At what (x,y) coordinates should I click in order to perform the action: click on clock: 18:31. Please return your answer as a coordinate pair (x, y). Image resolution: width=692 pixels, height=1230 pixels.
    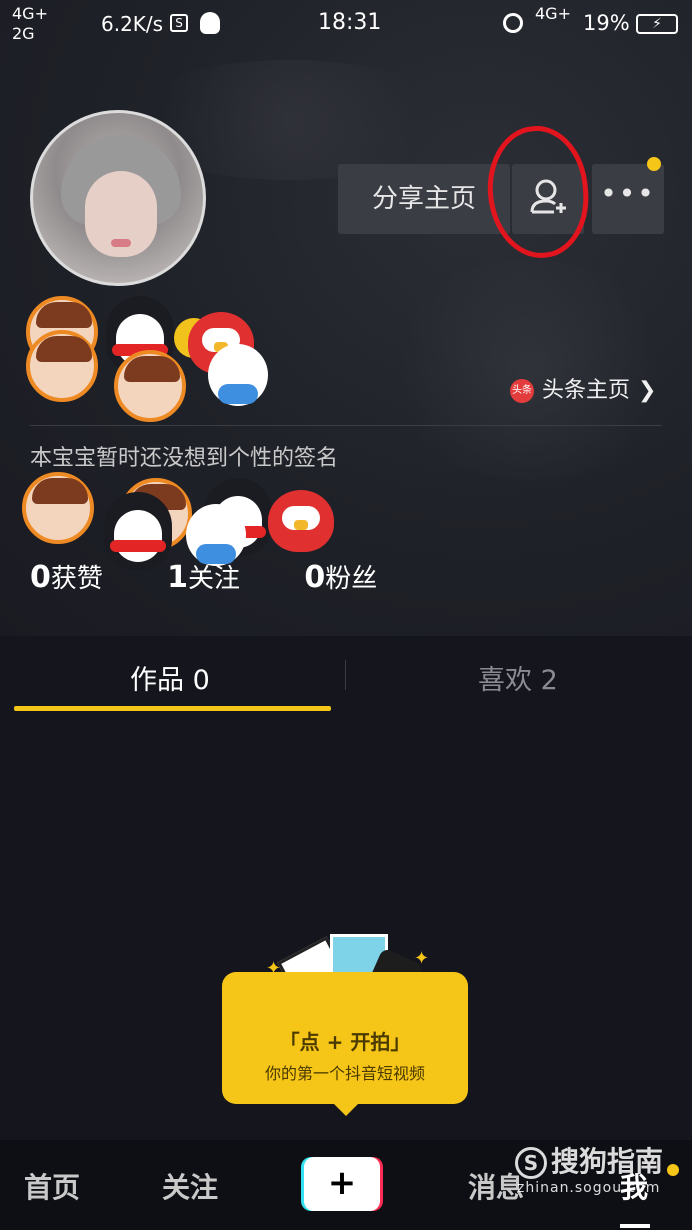
    Looking at the image, I should click on (350, 22).